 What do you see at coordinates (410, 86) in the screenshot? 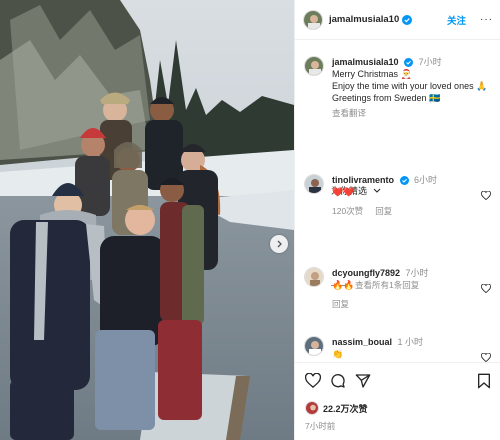
I see `caption-line: Enjoy the time with your loved ones 🙏` at bounding box center [410, 86].